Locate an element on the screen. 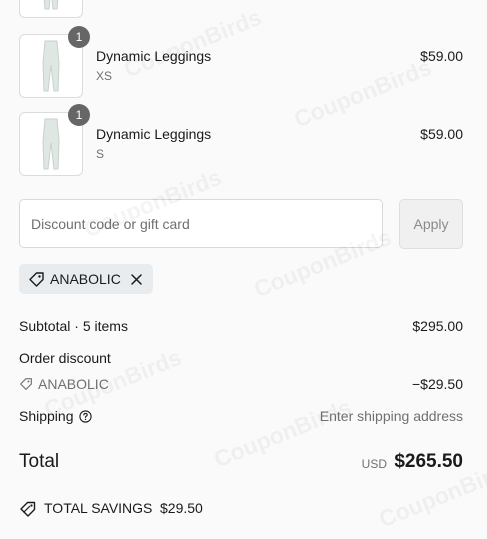 The image size is (487, 539). discount-value: −$29.50 is located at coordinates (437, 384).